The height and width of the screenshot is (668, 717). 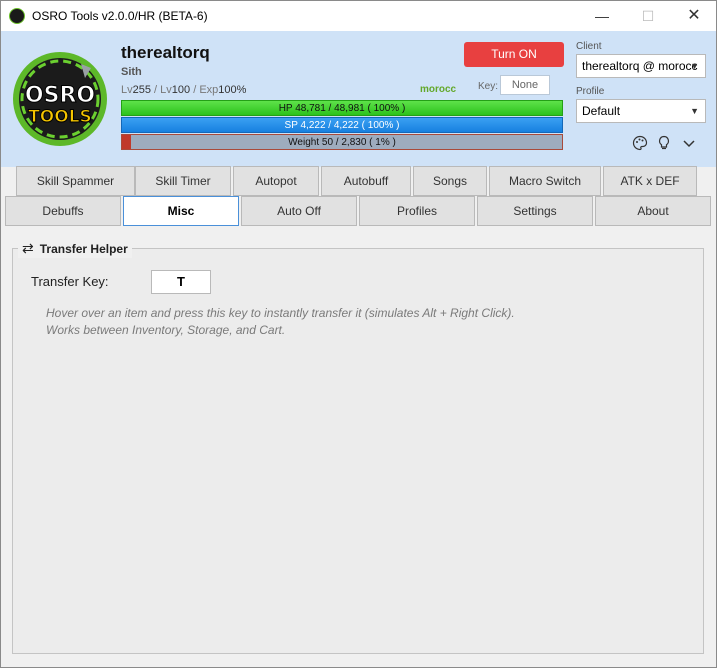 What do you see at coordinates (689, 143) in the screenshot?
I see `chevron-down-icon` at bounding box center [689, 143].